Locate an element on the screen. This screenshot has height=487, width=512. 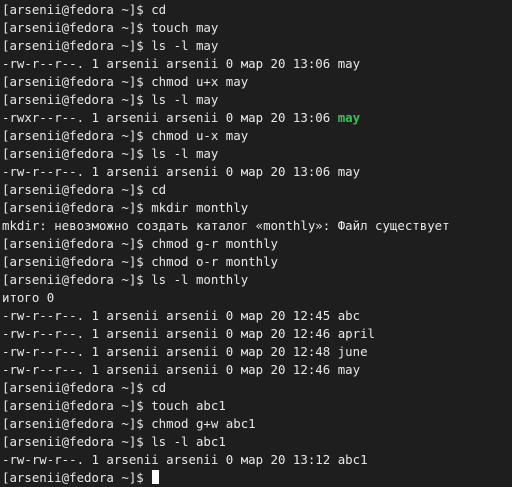
shell-prompt: [arsenii@fedora ~]$ is located at coordinates (77, 477).